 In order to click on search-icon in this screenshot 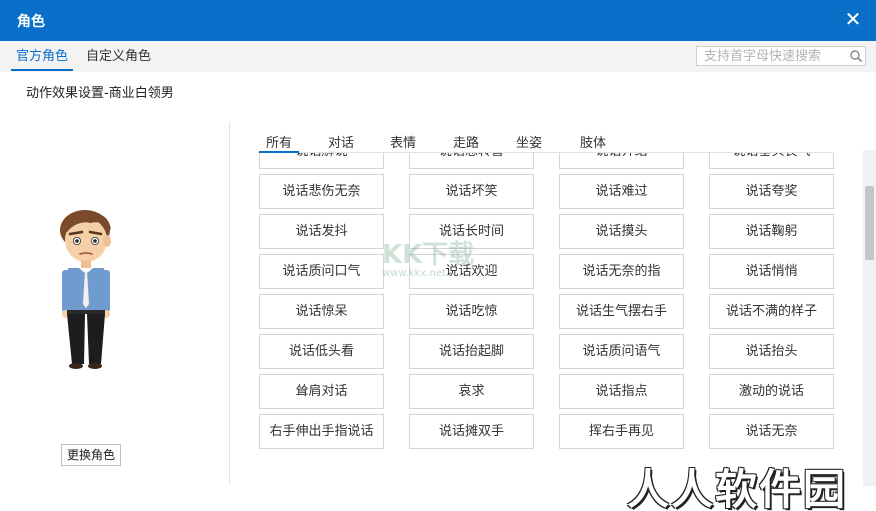, I will do `click(856, 56)`.